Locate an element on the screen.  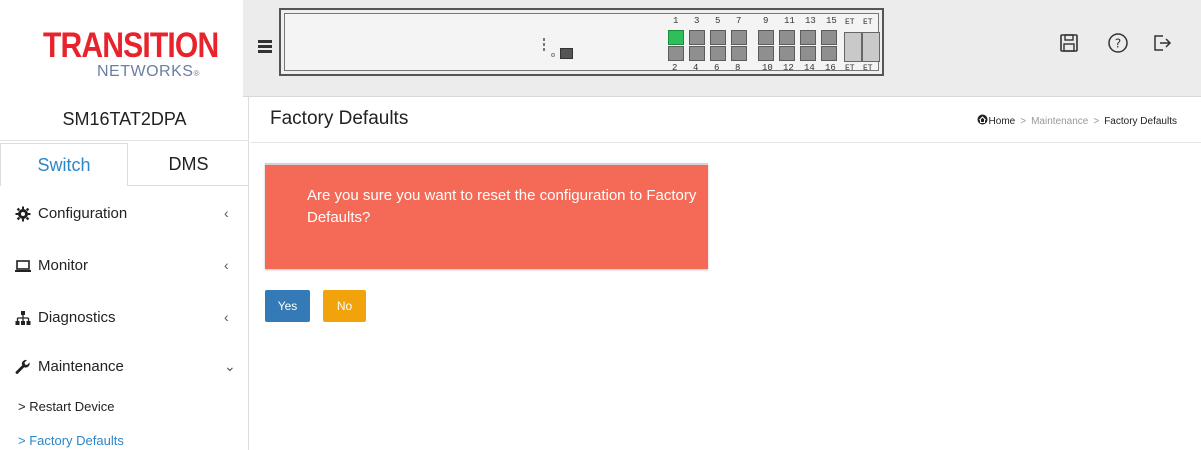
port-label-bottom: 12 is located at coordinates (788, 68).